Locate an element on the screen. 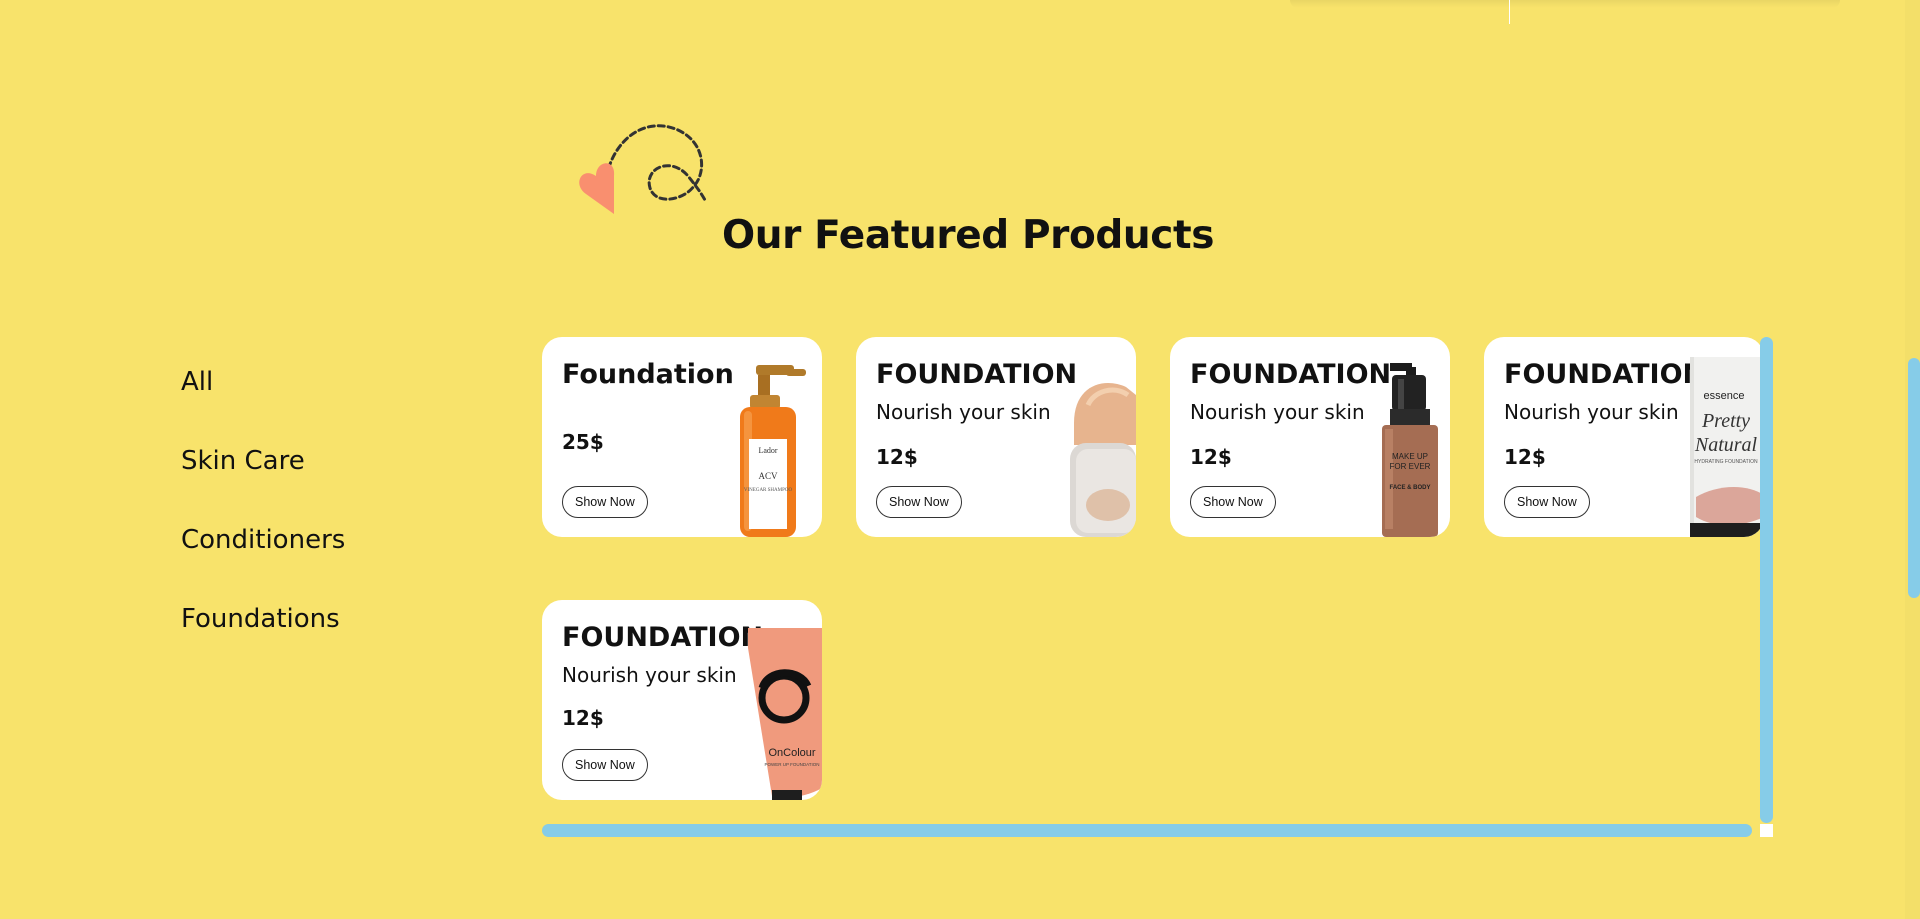 The width and height of the screenshot is (1920, 919). category-skin-care: Skin Care is located at coordinates (263, 480).